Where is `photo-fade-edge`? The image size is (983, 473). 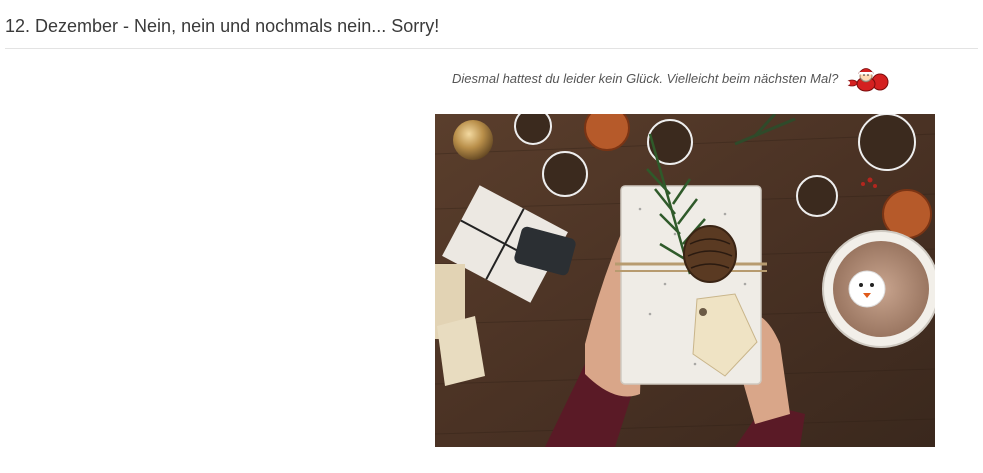
photo-fade-edge is located at coordinates (959, 401).